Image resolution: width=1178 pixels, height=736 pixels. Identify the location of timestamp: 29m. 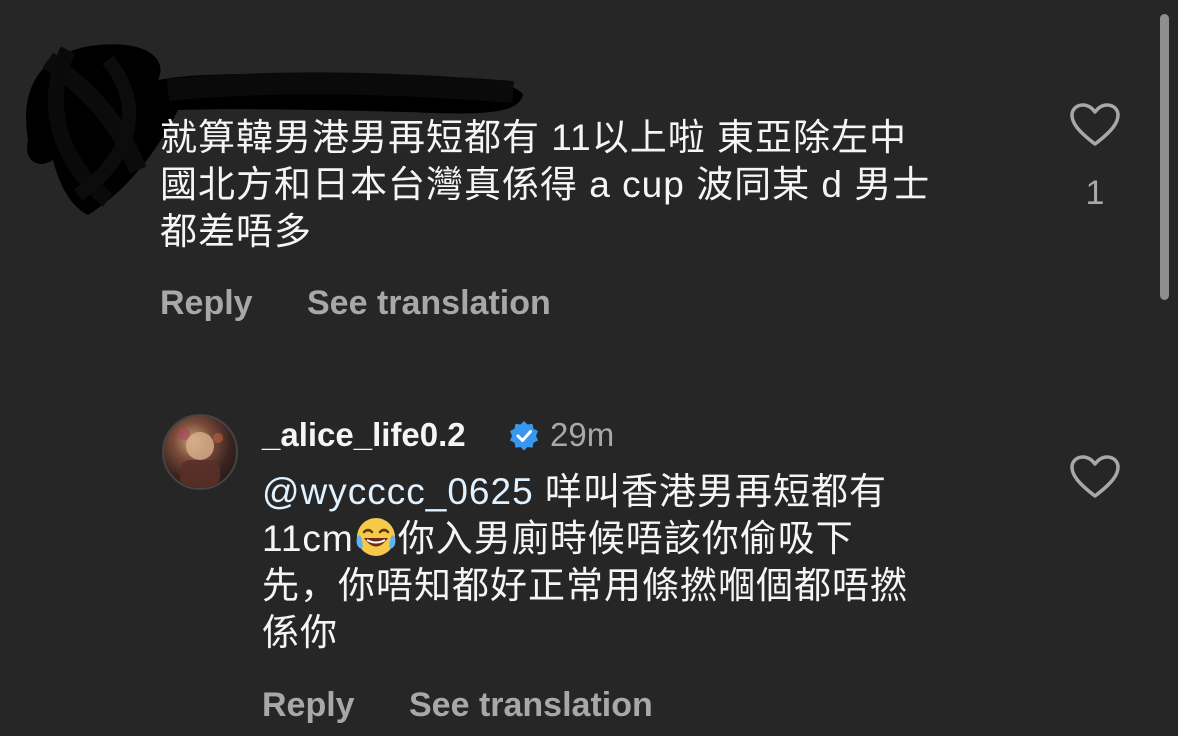
(582, 434).